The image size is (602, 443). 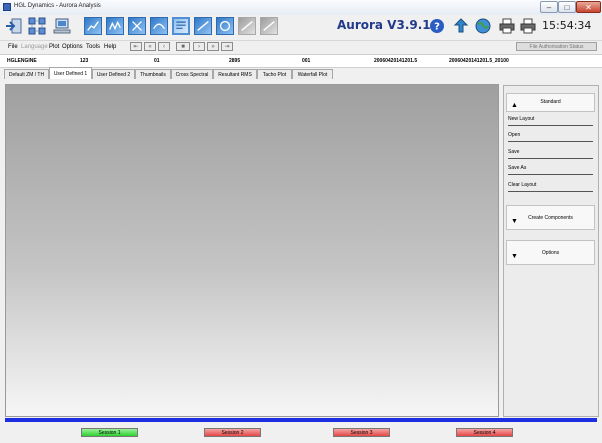 I want to click on session-4-button: Session 4, so click(x=484, y=432).